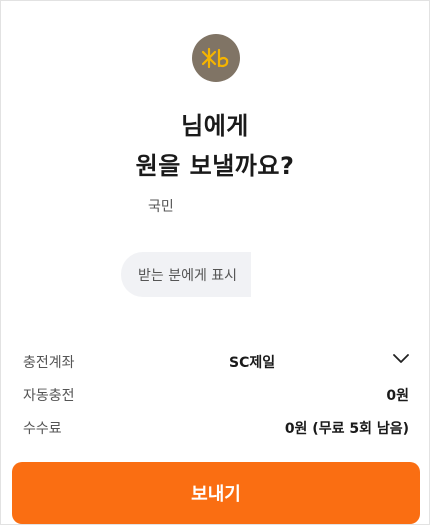 The height and width of the screenshot is (525, 430). What do you see at coordinates (401, 359) in the screenshot?
I see `chevron-down-icon` at bounding box center [401, 359].